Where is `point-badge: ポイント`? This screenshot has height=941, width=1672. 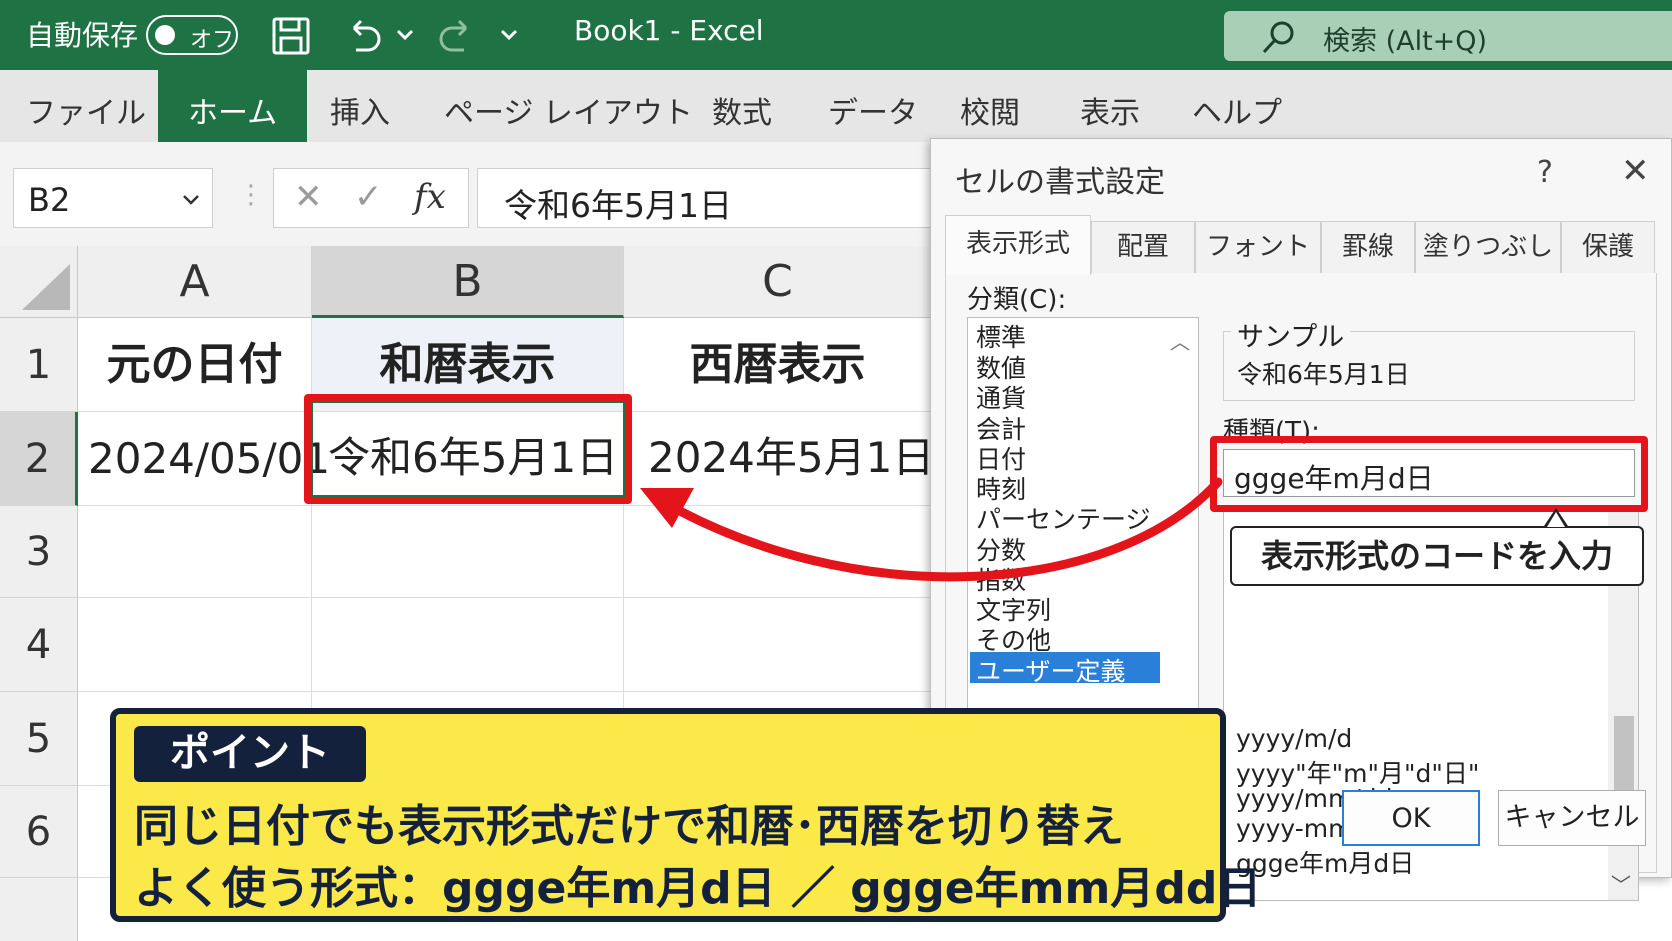
point-badge: ポイント is located at coordinates (250, 754).